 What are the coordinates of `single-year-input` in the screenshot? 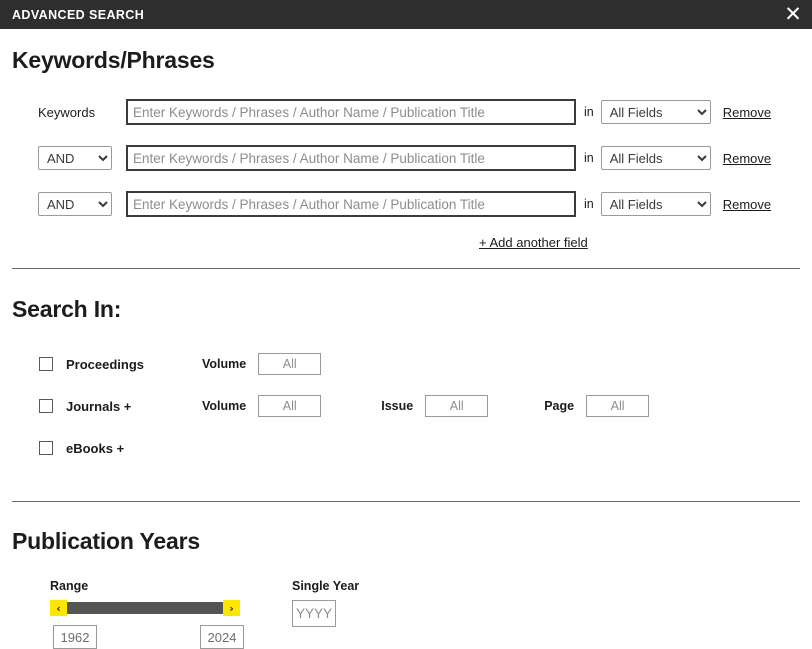 It's located at (314, 613).